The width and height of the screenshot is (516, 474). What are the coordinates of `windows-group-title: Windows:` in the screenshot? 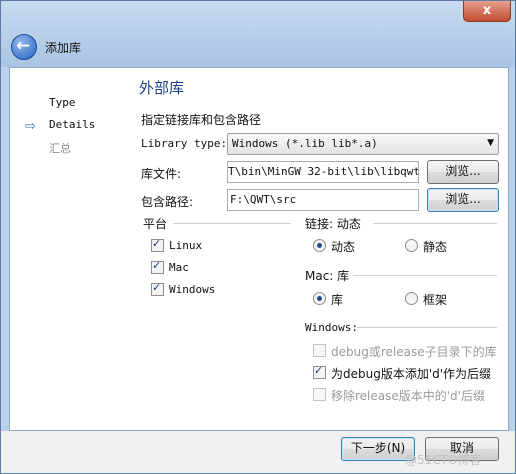 It's located at (331, 327).